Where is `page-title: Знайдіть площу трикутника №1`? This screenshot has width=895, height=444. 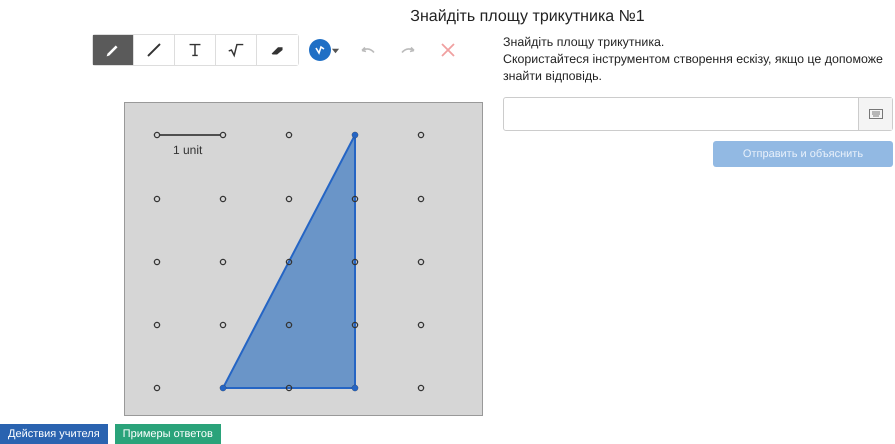 page-title: Знайдіть площу трикутника №1 is located at coordinates (527, 17).